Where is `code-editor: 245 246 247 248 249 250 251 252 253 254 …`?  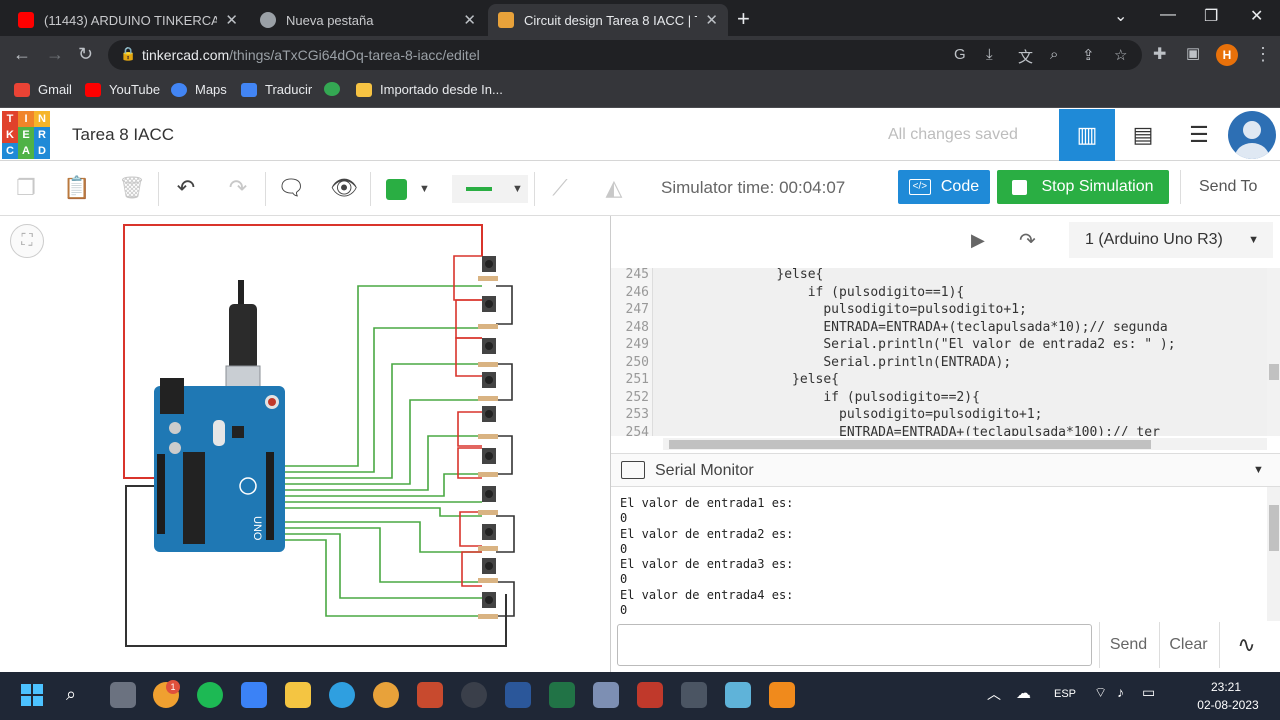 code-editor: 245 246 247 248 249 250 251 252 253 254 … is located at coordinates (939, 352).